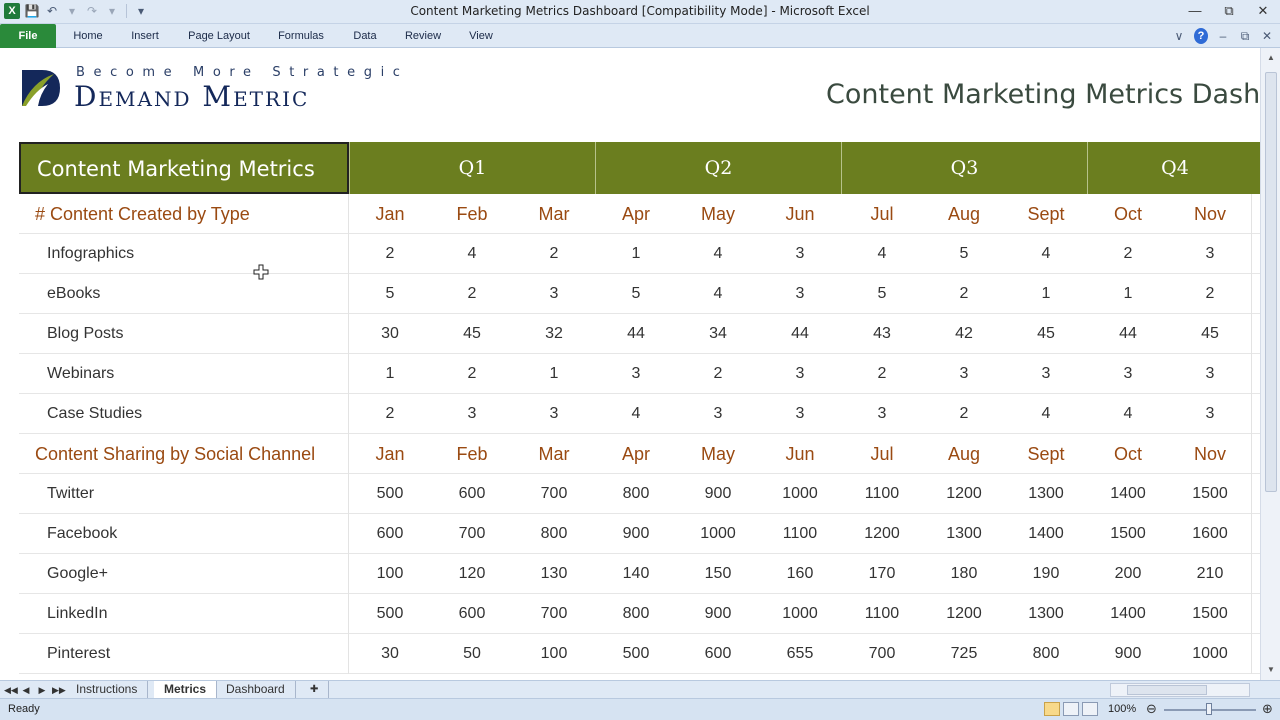 The height and width of the screenshot is (720, 1280). What do you see at coordinates (1128, 534) in the screenshot?
I see `table-cell: 1500` at bounding box center [1128, 534].